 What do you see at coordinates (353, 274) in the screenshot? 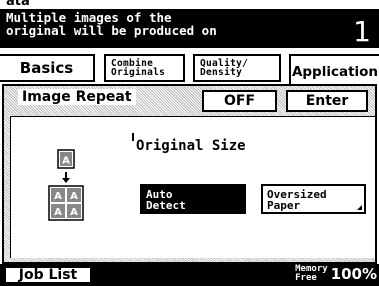
I see `memory-value: 100%` at bounding box center [353, 274].